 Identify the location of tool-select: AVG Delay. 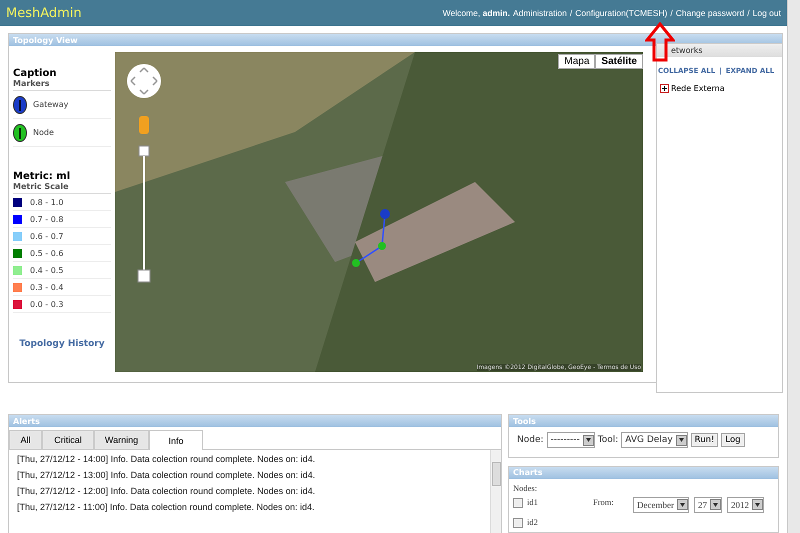
(654, 440).